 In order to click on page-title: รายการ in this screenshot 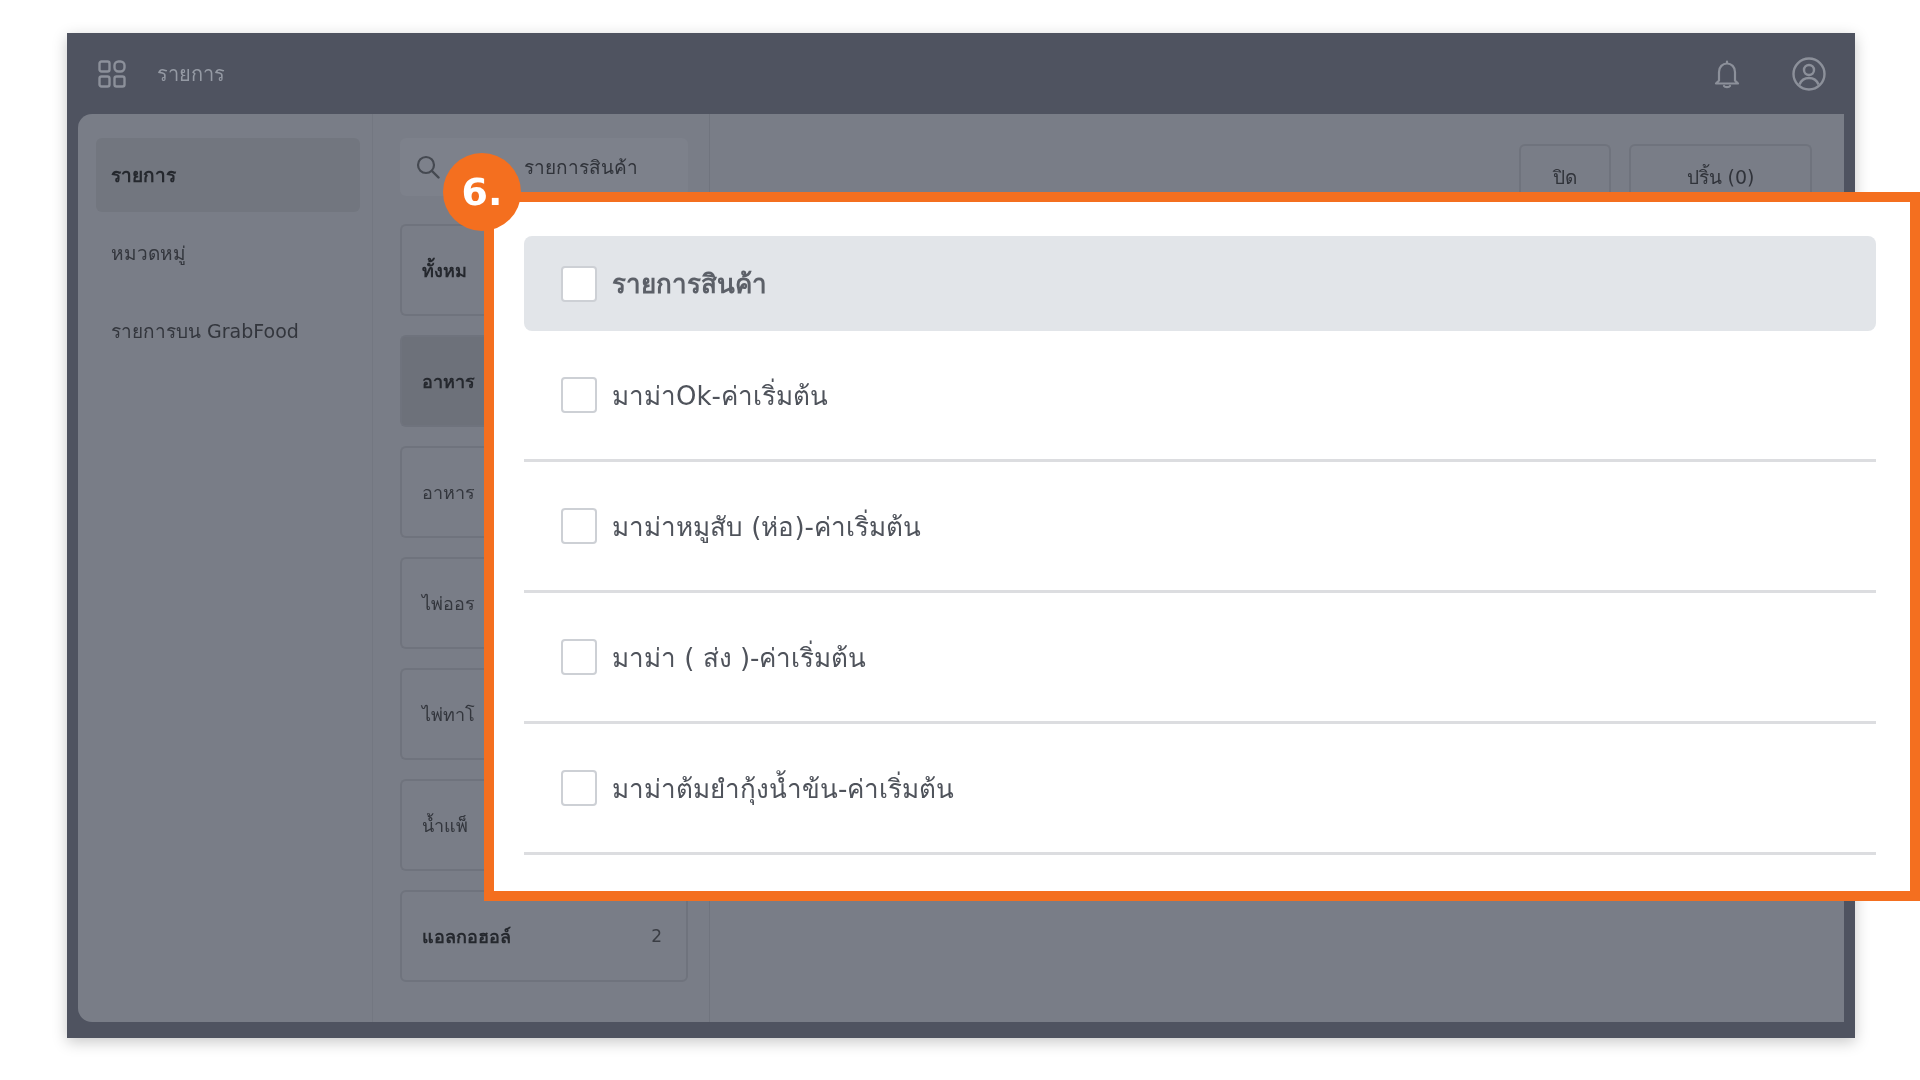, I will do `click(191, 74)`.